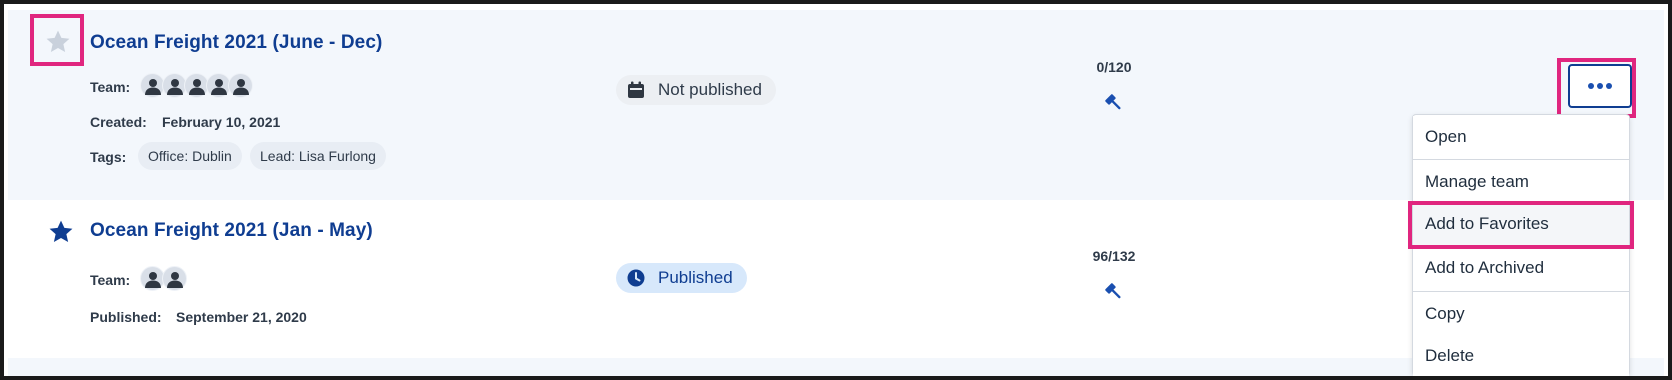 This screenshot has height=380, width=1672. I want to click on status-text: Not published, so click(710, 89).